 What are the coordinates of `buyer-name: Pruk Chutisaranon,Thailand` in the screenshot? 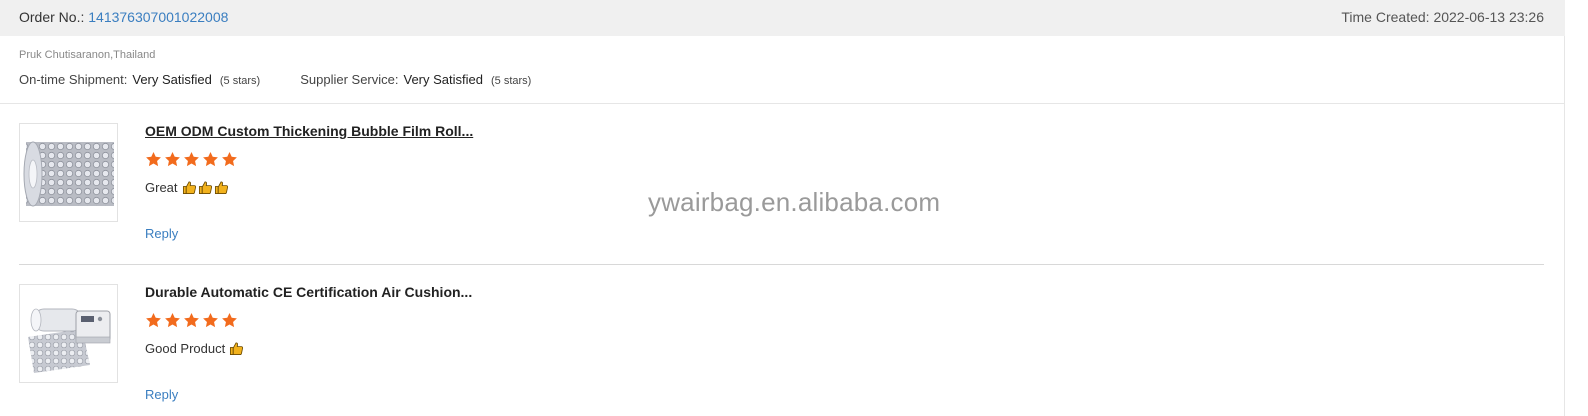 It's located at (87, 55).